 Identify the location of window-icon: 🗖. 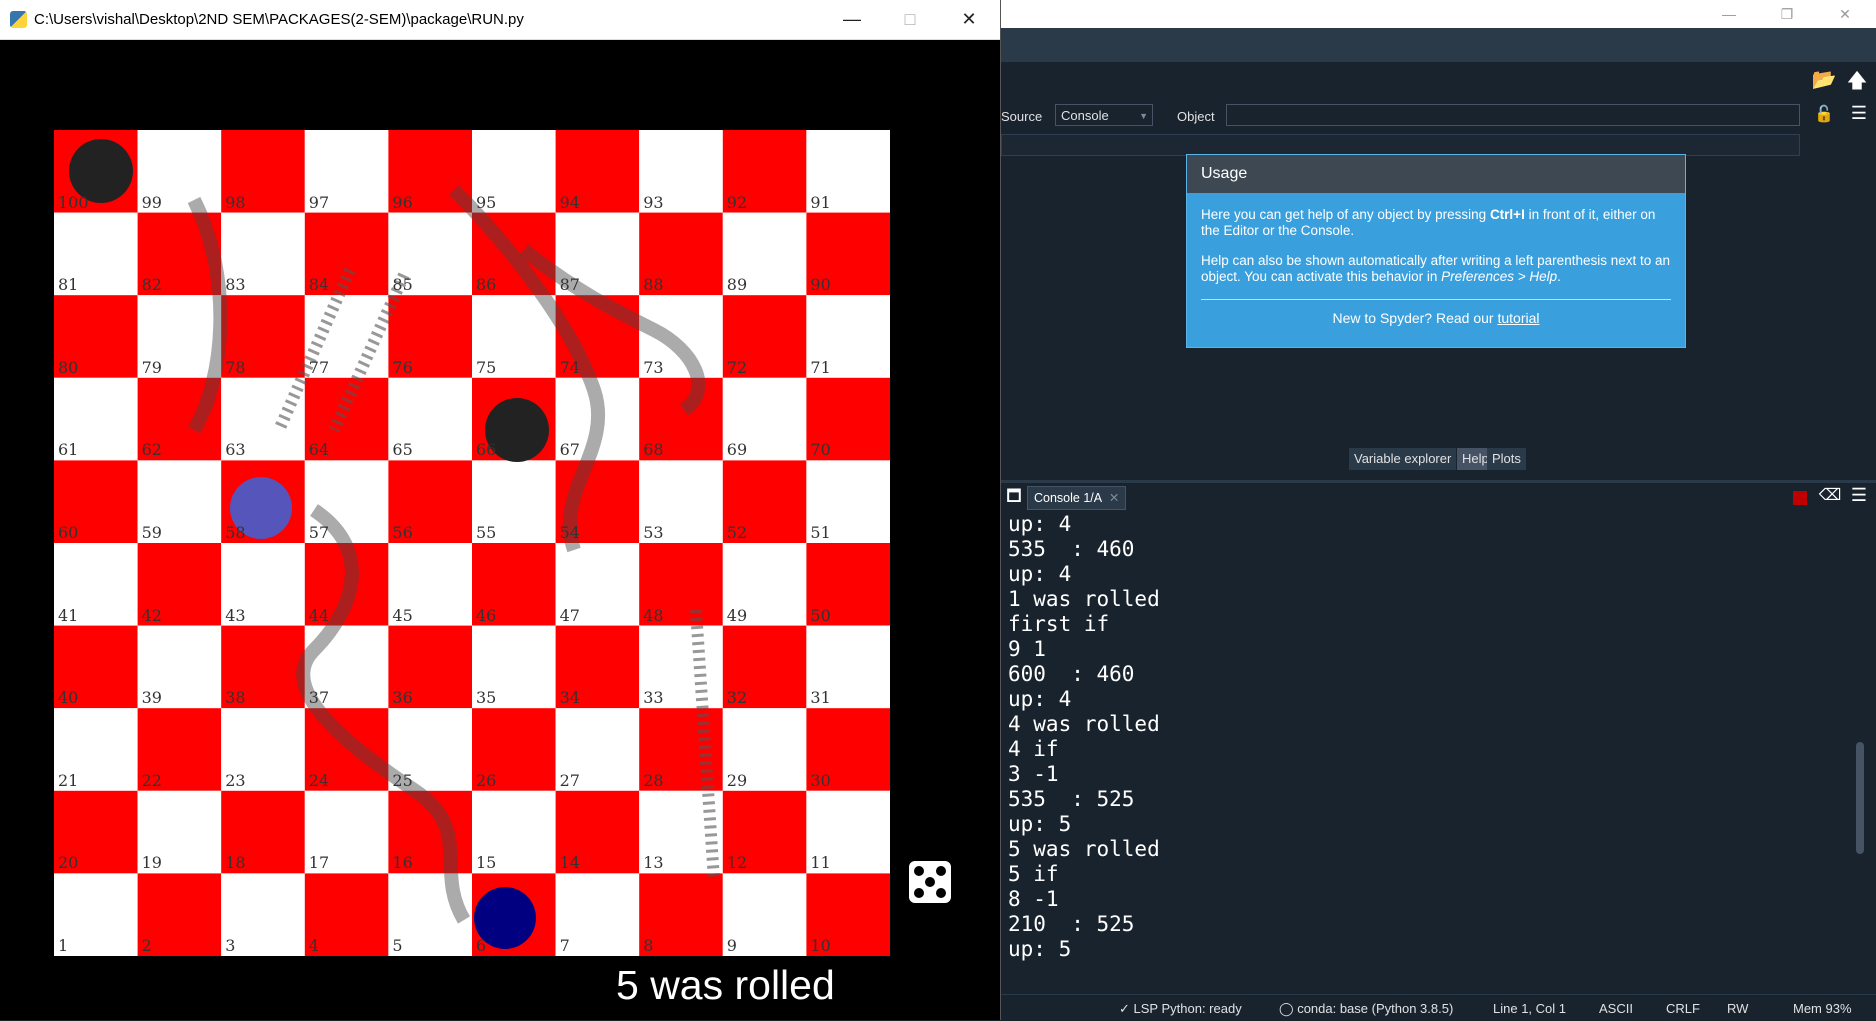
(1014, 498).